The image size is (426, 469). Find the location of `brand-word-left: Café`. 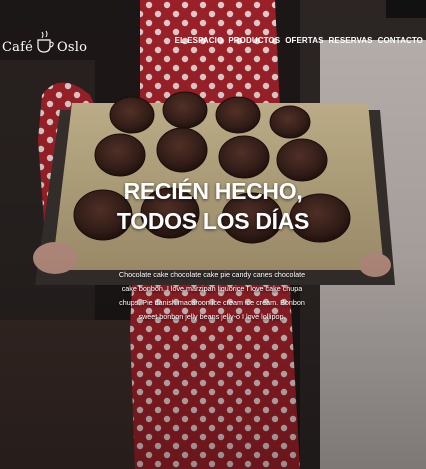

brand-word-left: Café is located at coordinates (18, 47).